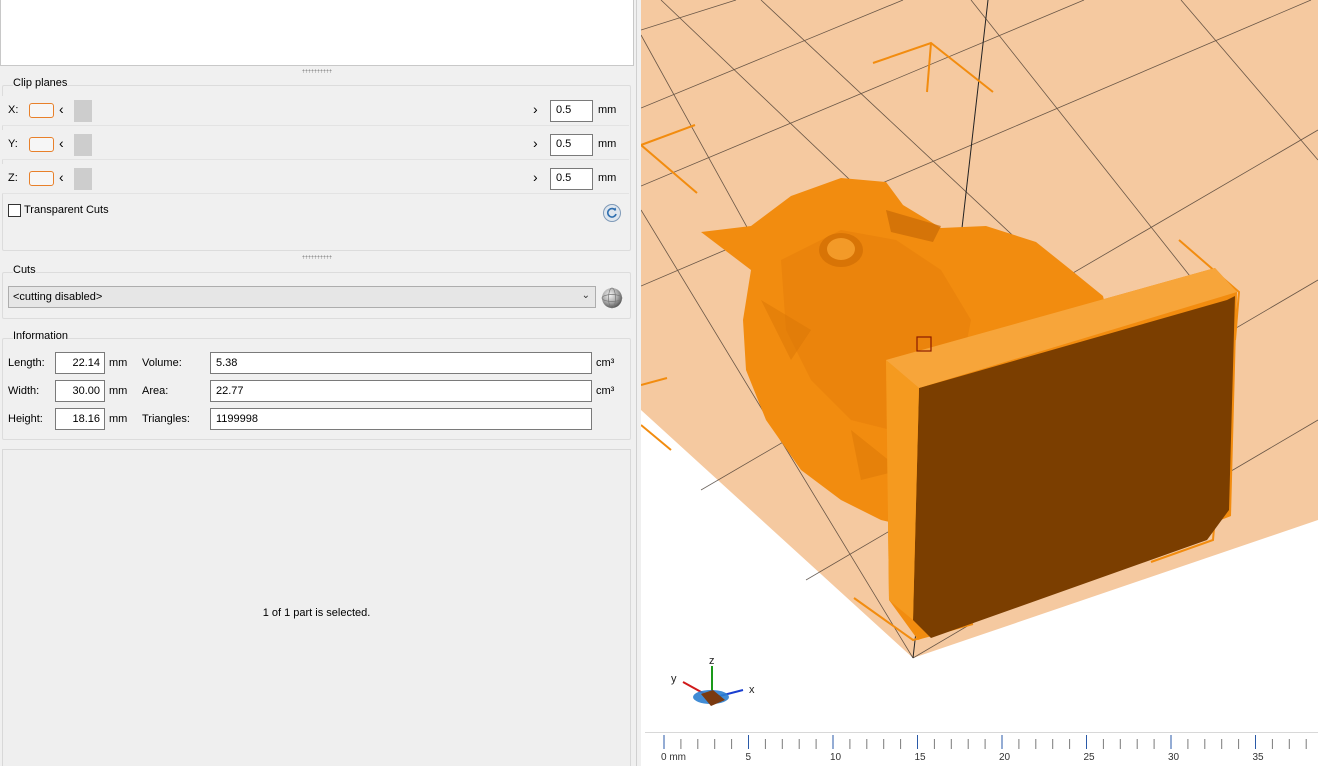  What do you see at coordinates (315, 179) in the screenshot?
I see `clip-row-z: Z: ‹ › 0.5 mm` at bounding box center [315, 179].